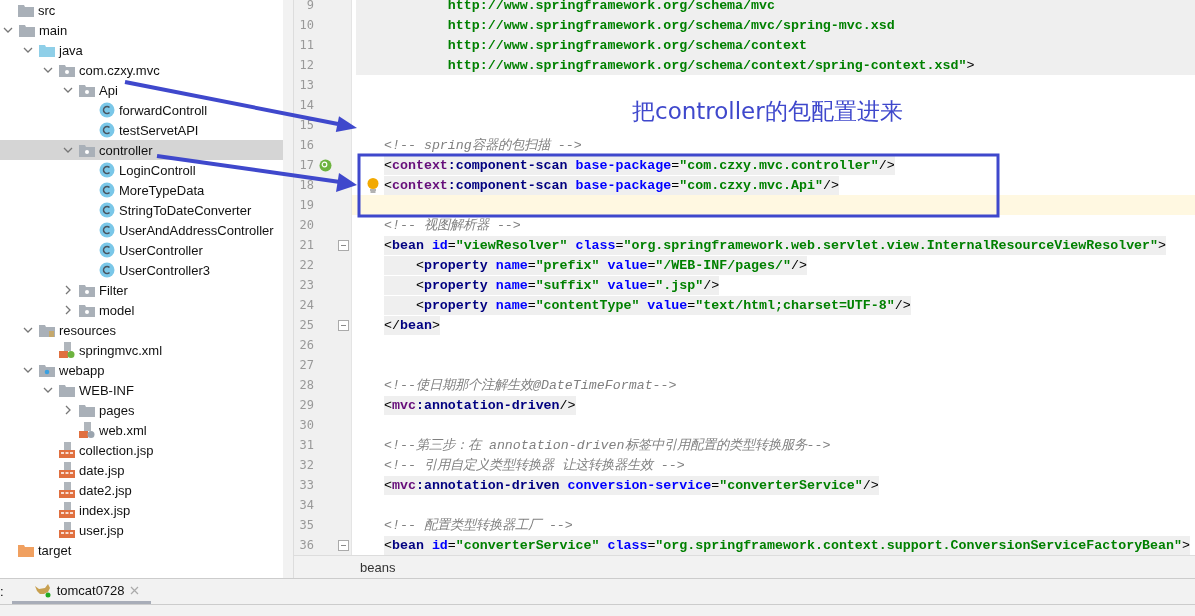 Image resolution: width=1195 pixels, height=616 pixels. I want to click on tree-item: LoginControll, so click(141, 170).